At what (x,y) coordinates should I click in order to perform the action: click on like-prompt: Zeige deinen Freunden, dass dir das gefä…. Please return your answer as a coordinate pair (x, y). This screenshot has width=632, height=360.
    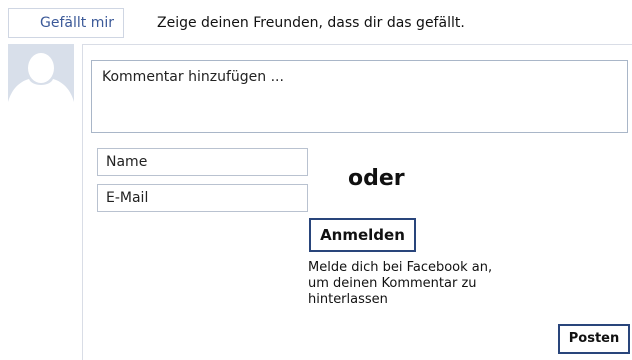
    Looking at the image, I should click on (311, 23).